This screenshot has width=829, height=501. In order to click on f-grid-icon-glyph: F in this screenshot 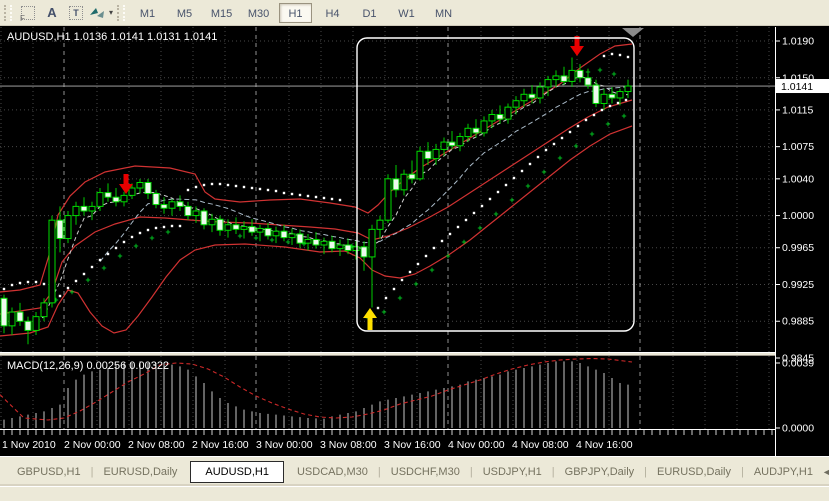, I will do `click(22, 18)`.